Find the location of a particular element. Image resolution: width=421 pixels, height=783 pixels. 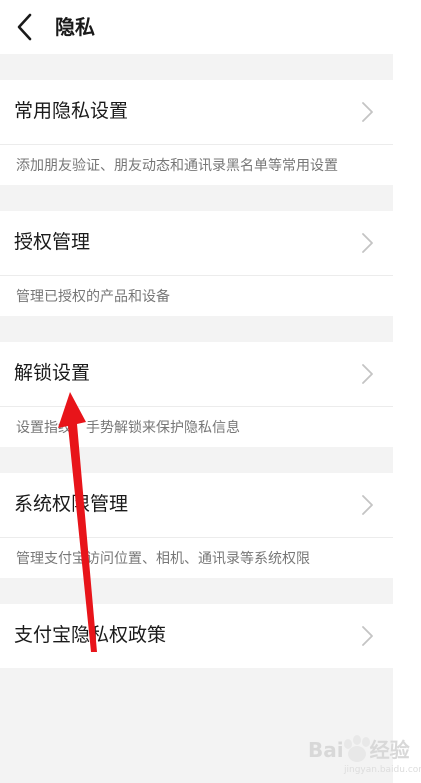

back-button is located at coordinates (26, 27).